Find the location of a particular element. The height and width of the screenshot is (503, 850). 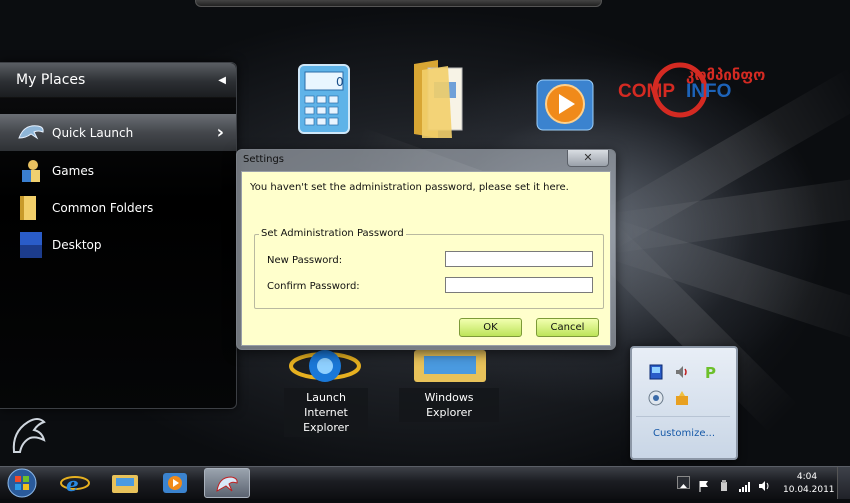

logo-text-info: INFO is located at coordinates (708, 91).